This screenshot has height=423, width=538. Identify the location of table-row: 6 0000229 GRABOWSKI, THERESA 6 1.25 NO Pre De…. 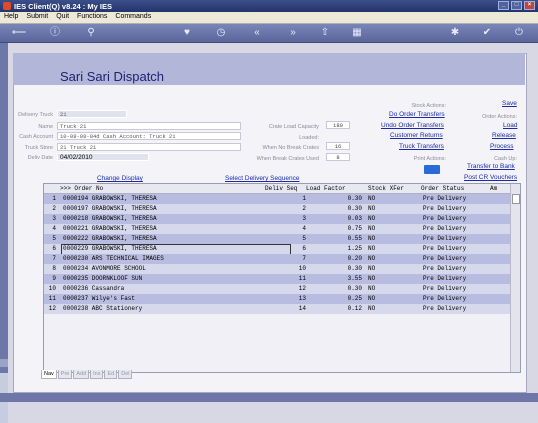
(277, 249).